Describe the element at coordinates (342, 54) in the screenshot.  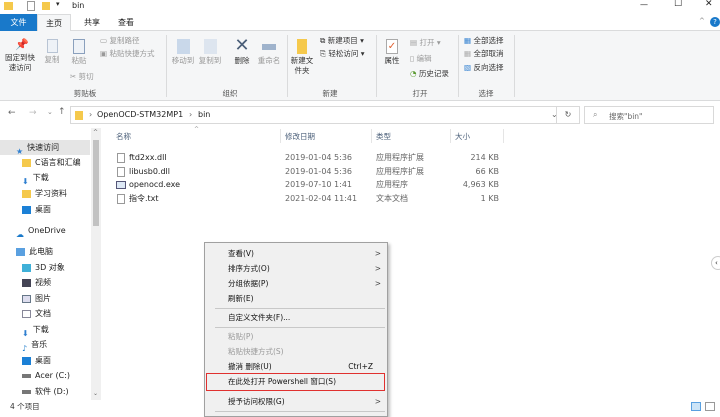
I see `easy-access-button: ⎘ 轻松访问 ▾` at that location.